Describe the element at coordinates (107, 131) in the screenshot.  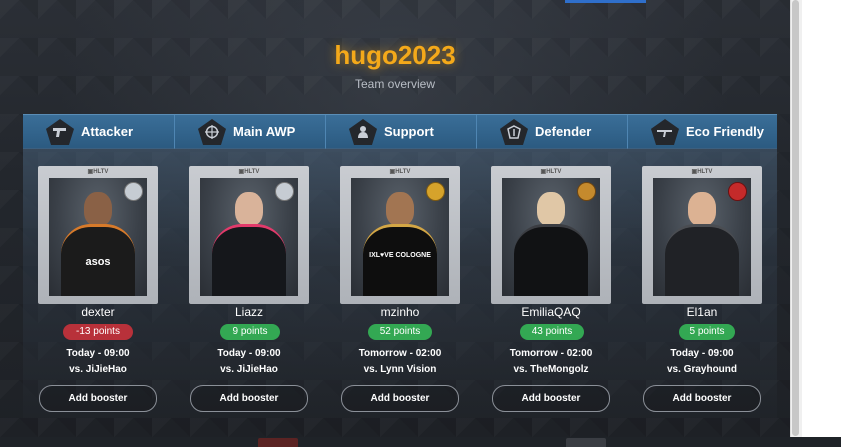
I see `role-label: Attacker` at that location.